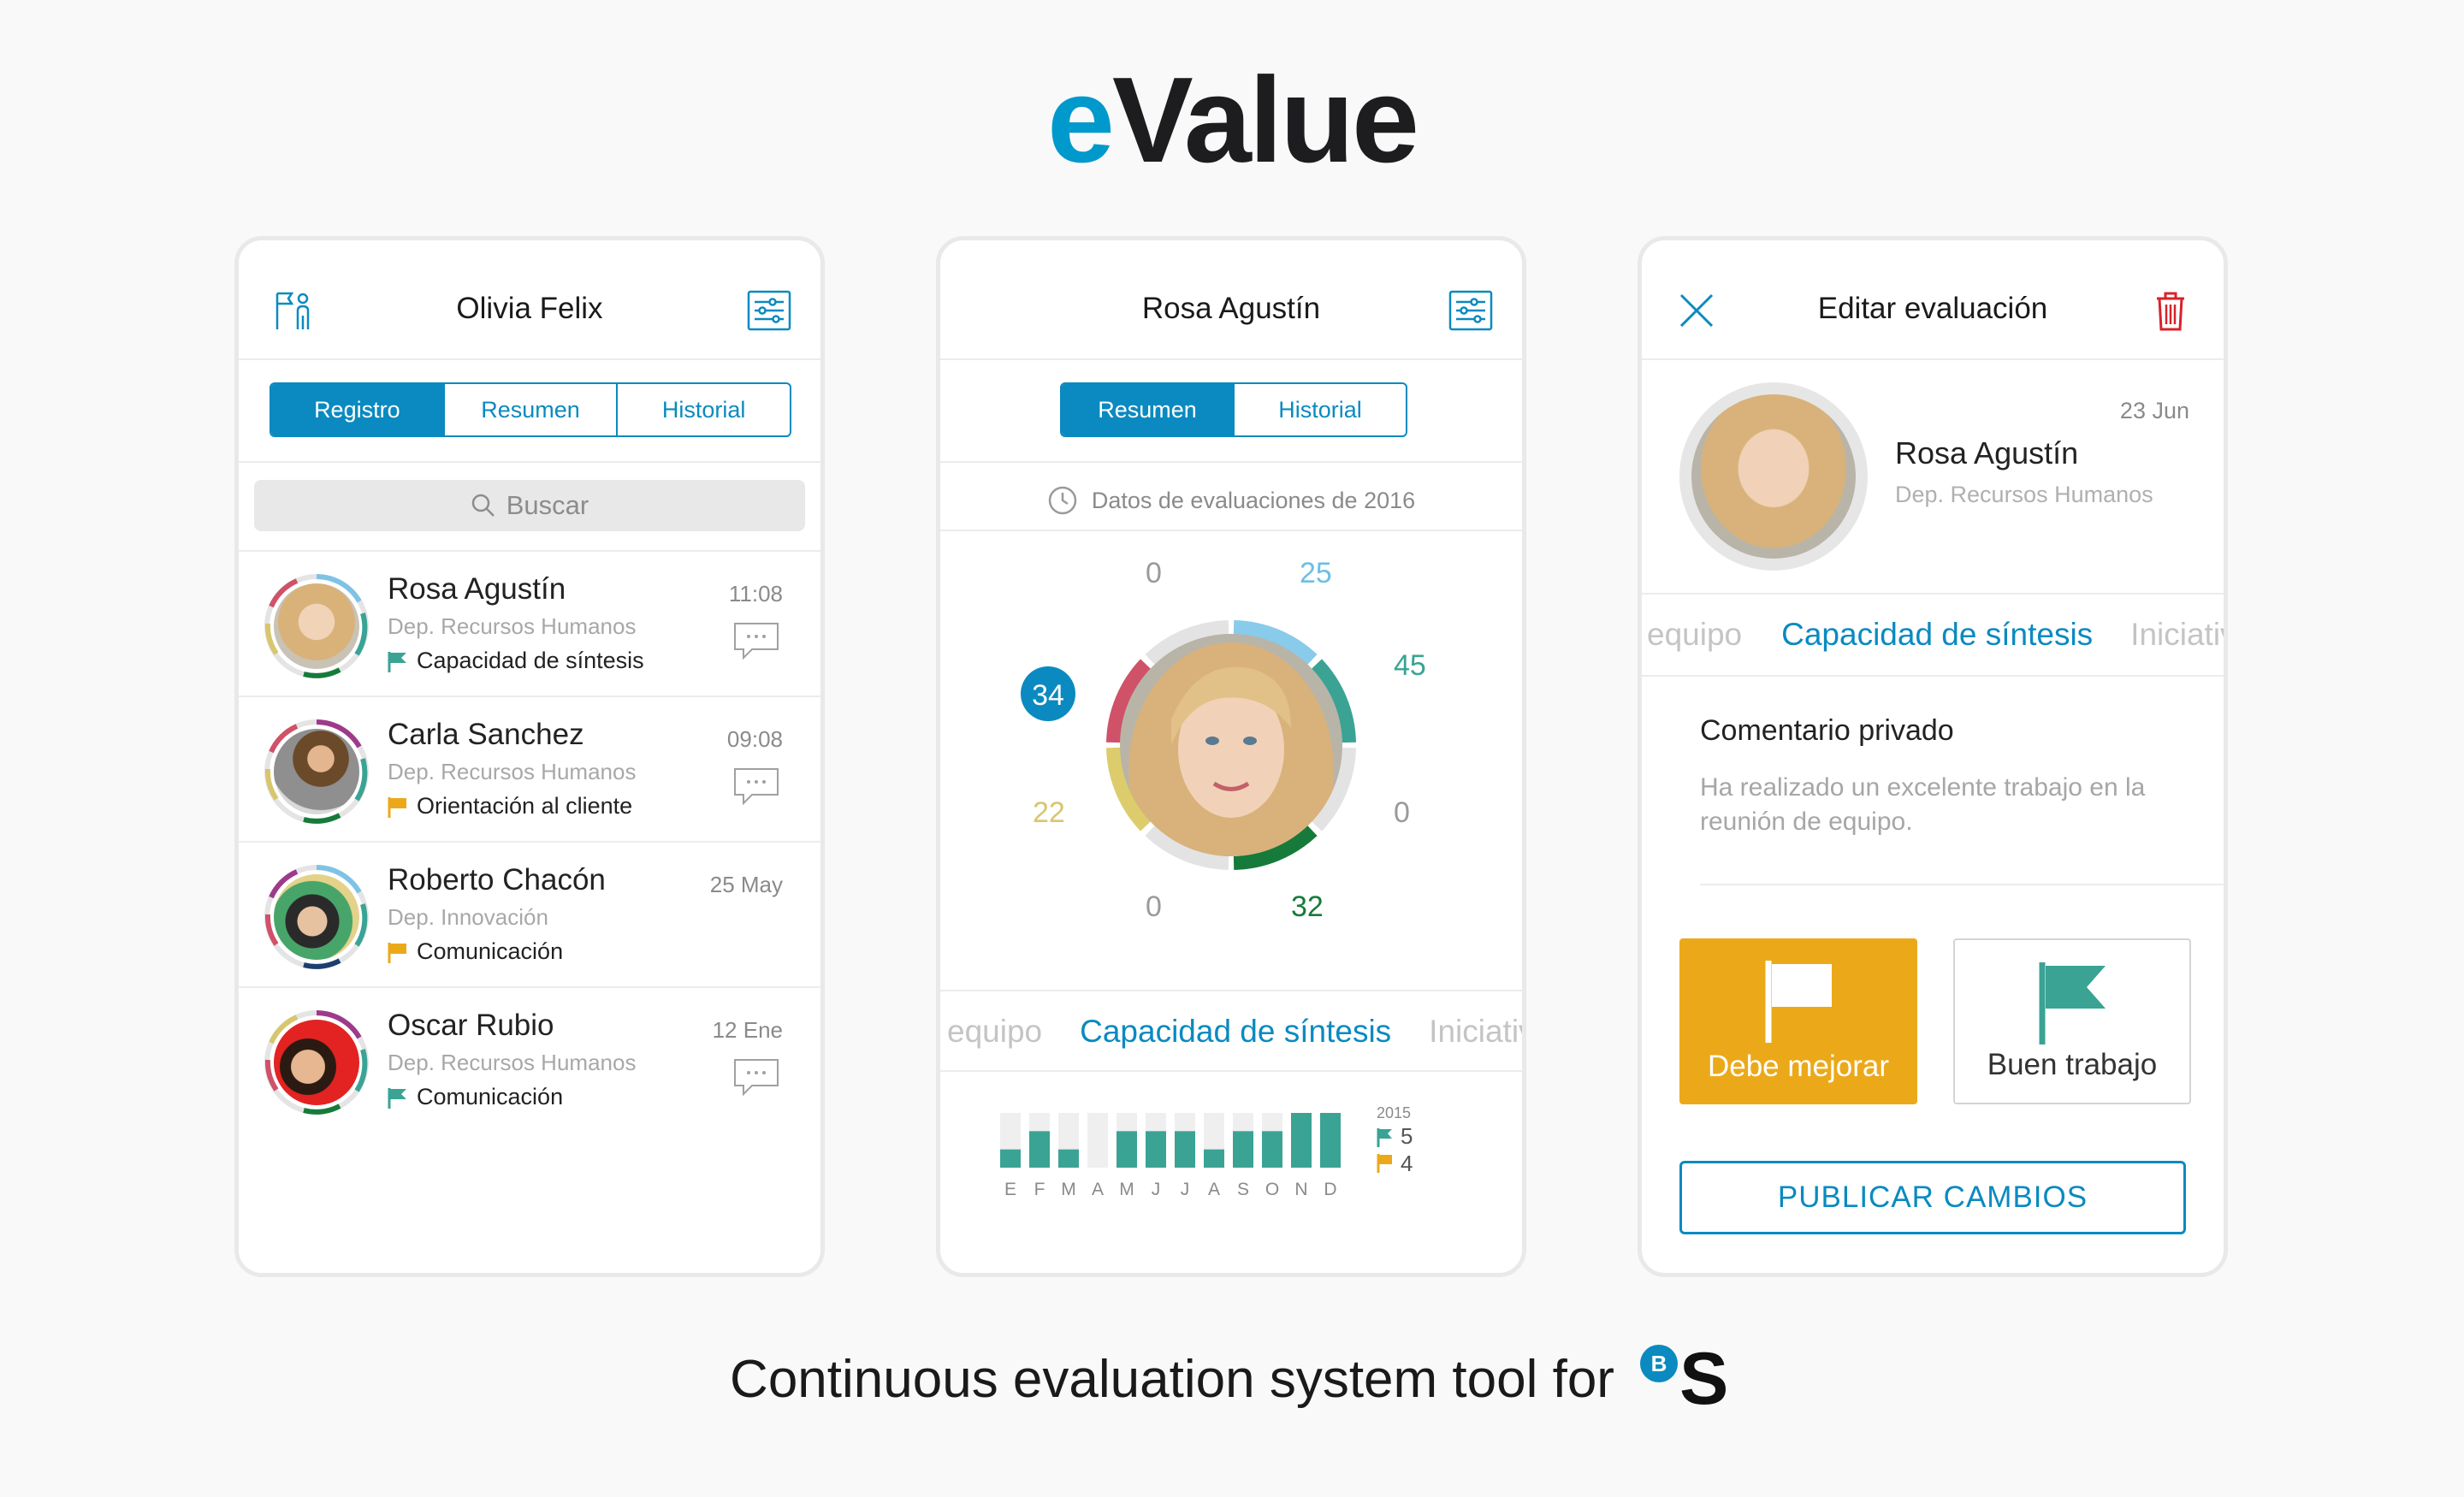 The width and height of the screenshot is (2464, 1497). What do you see at coordinates (1798, 1066) in the screenshot?
I see `needs-improvement-label: Debe mejorar` at bounding box center [1798, 1066].